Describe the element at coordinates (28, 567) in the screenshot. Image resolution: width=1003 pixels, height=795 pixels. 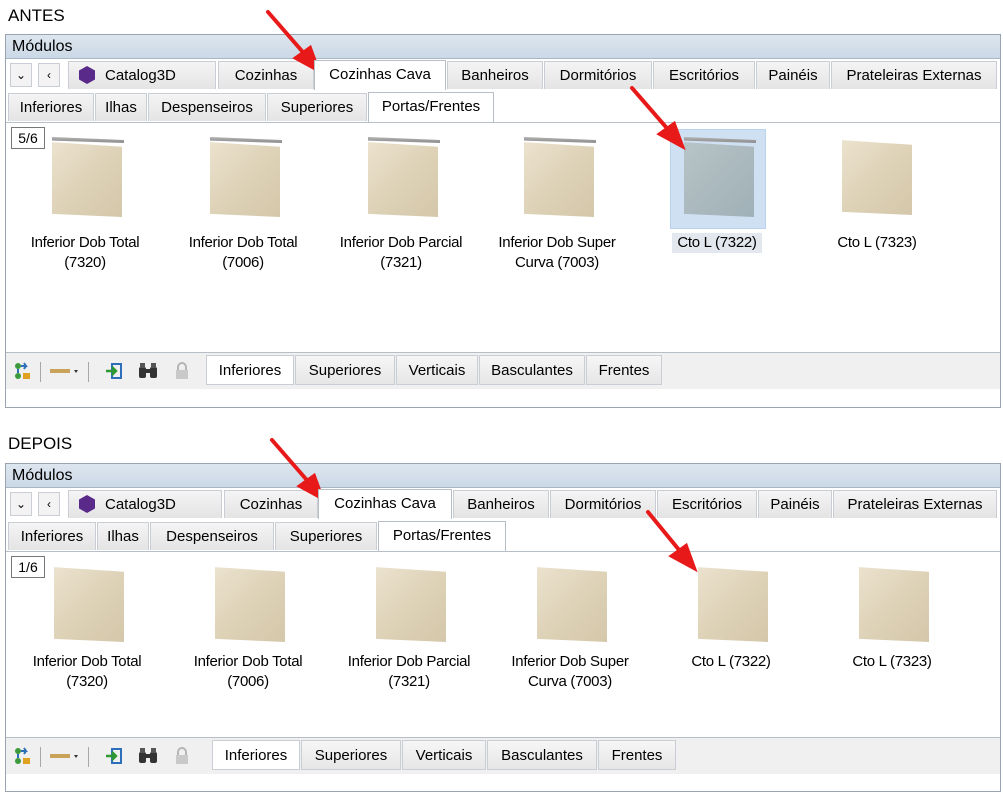
I see `page-indicator: 1/6` at that location.